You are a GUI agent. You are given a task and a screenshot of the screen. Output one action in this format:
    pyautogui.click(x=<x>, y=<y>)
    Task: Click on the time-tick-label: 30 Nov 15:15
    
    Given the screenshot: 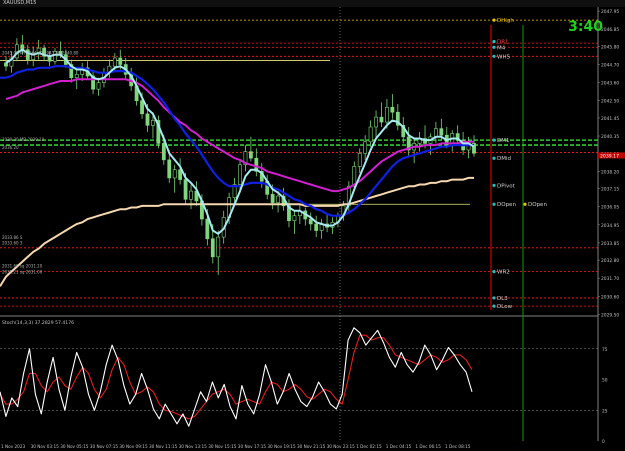 What is the action you would take?
    pyautogui.click(x=222, y=446)
    